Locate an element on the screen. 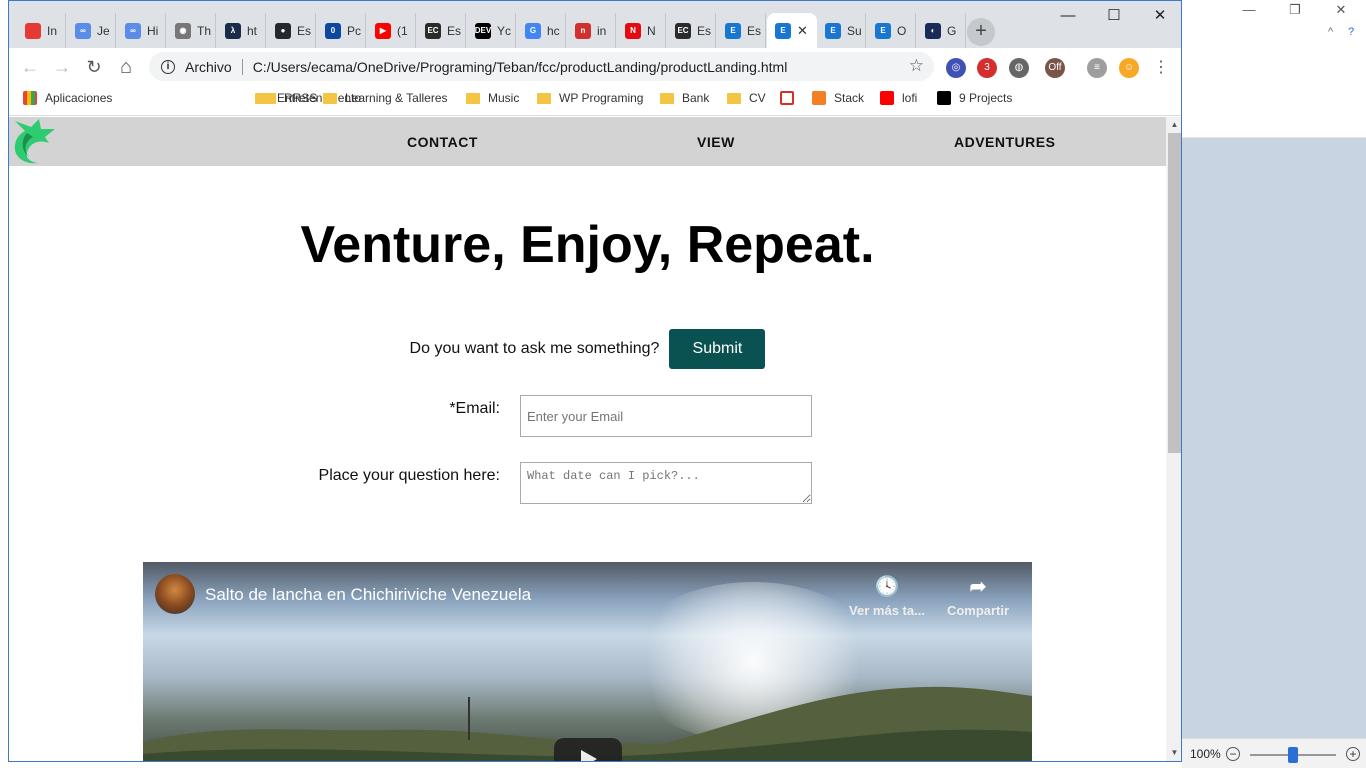 The width and height of the screenshot is (1366, 768). site-logo-icon is located at coordinates (33, 141).